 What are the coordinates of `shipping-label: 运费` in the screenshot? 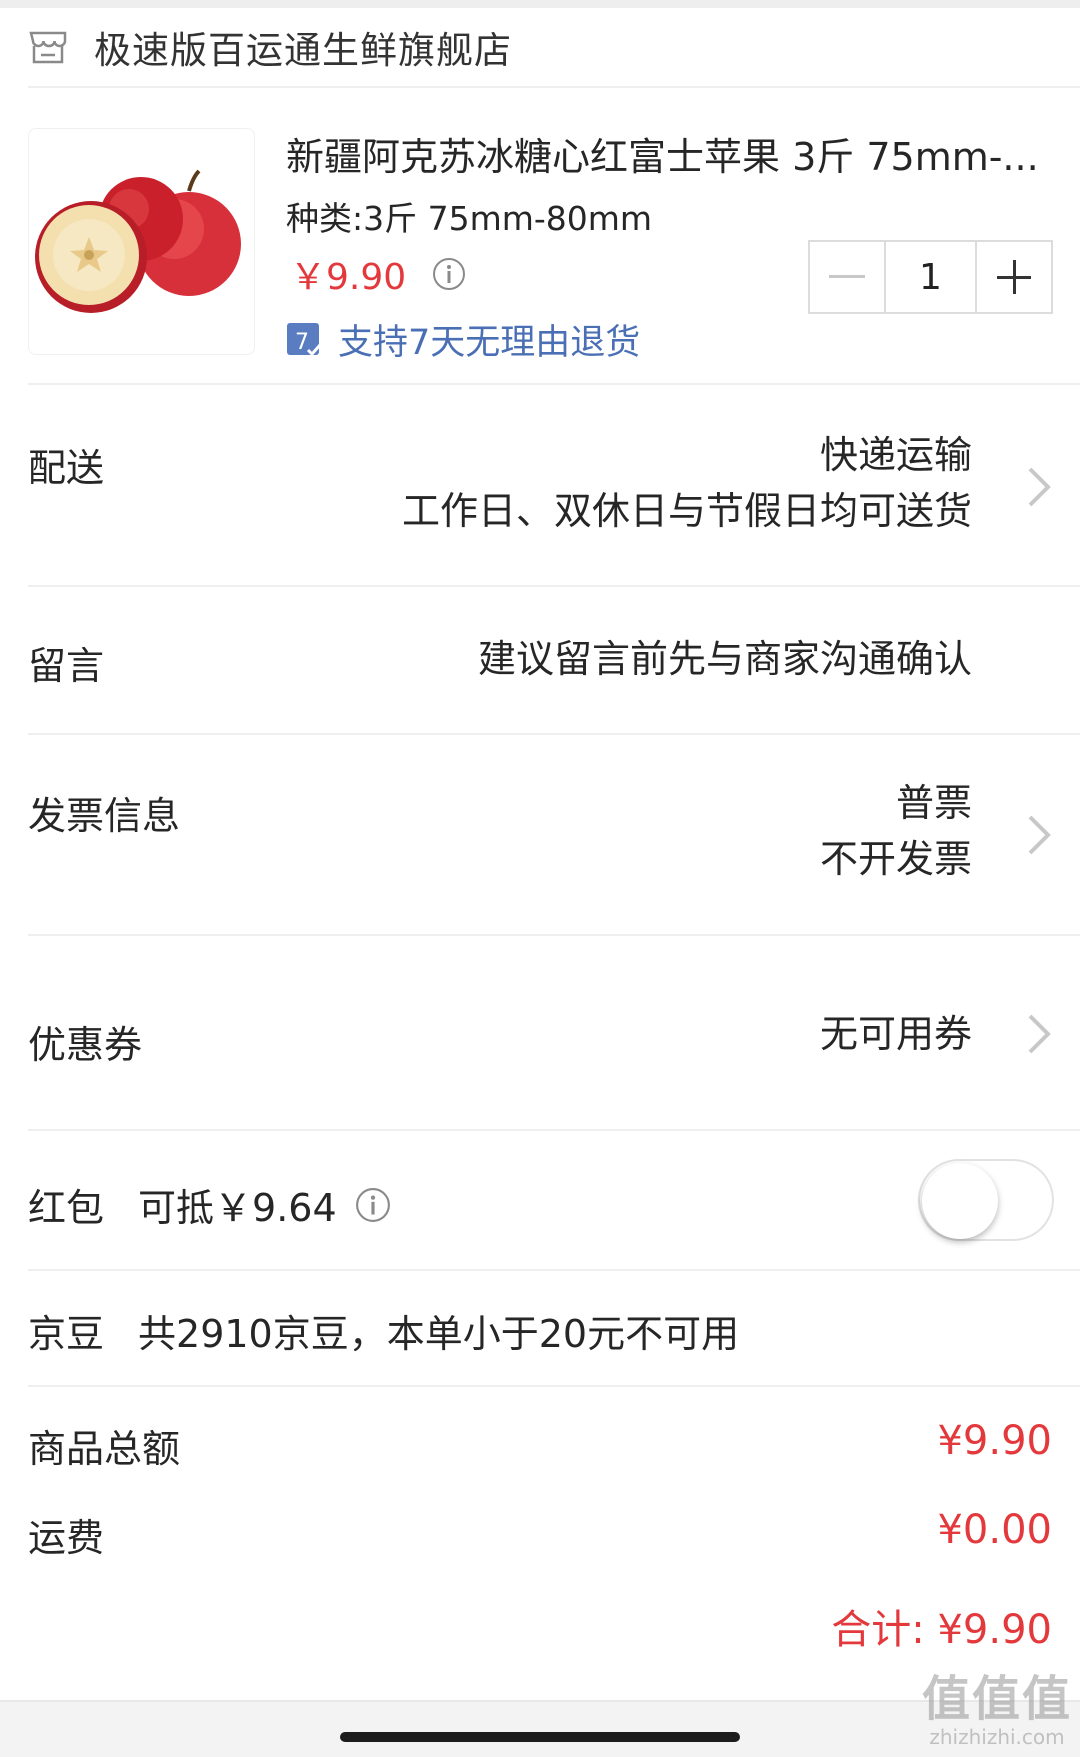 It's located at (66, 1538).